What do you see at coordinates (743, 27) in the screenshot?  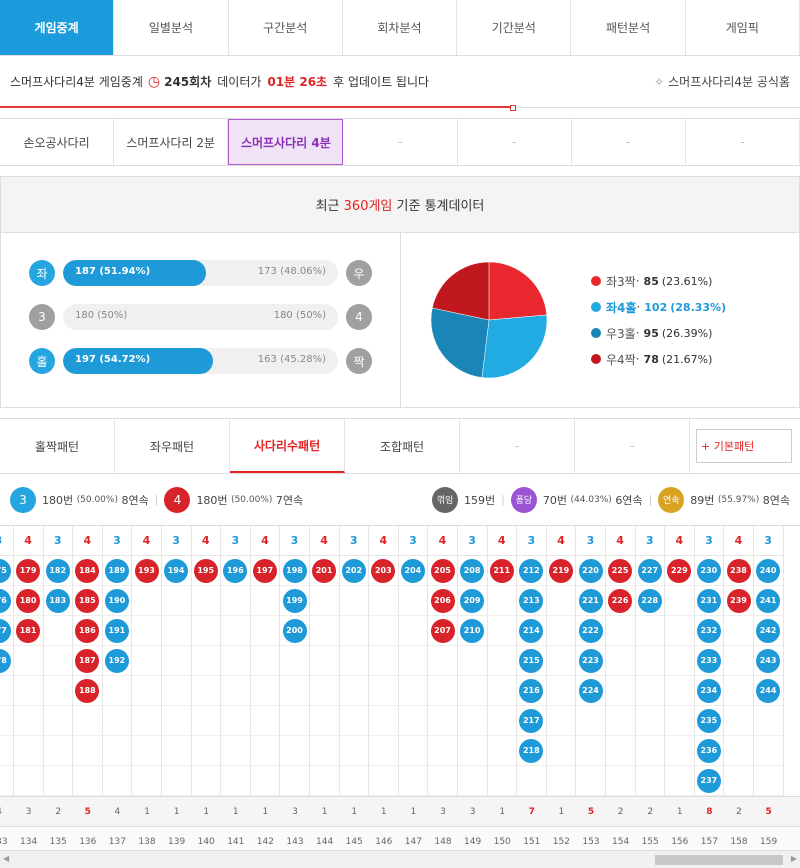 I see `tab-7: 게임픽` at bounding box center [743, 27].